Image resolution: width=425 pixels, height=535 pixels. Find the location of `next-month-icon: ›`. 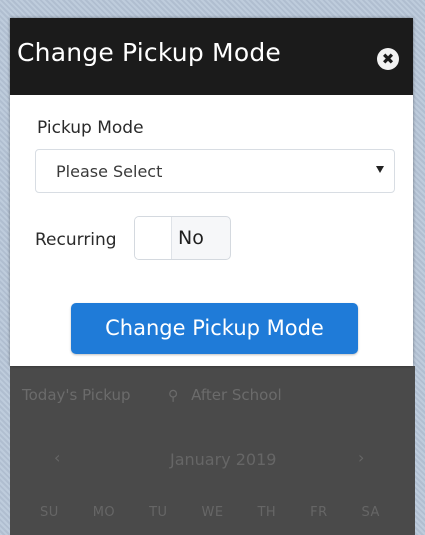

next-month-icon: › is located at coordinates (361, 457).